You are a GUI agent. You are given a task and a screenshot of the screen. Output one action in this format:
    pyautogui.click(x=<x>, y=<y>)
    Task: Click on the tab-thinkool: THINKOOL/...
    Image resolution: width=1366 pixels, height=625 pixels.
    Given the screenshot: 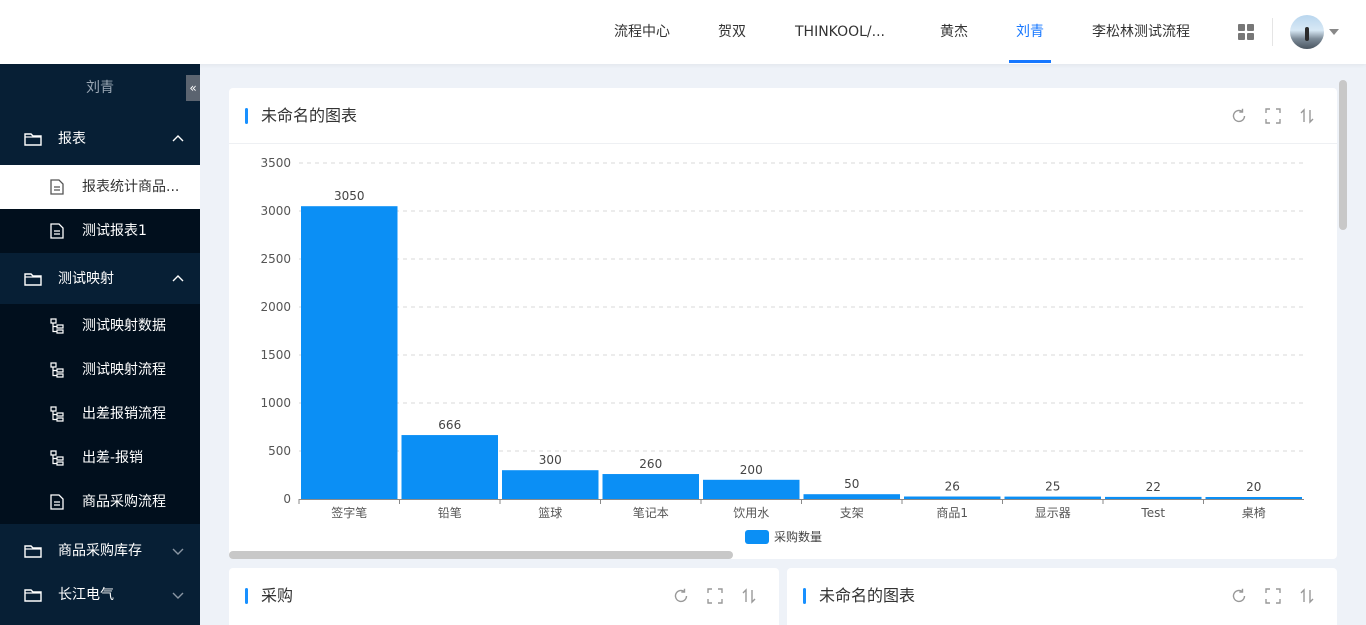 What is the action you would take?
    pyautogui.click(x=840, y=32)
    